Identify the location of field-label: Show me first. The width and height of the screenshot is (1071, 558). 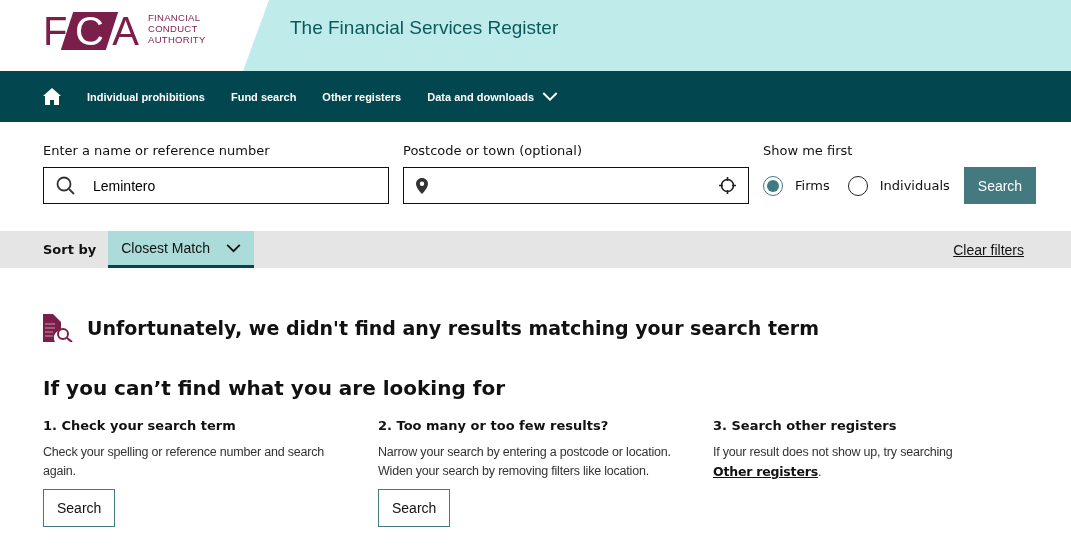
(808, 150).